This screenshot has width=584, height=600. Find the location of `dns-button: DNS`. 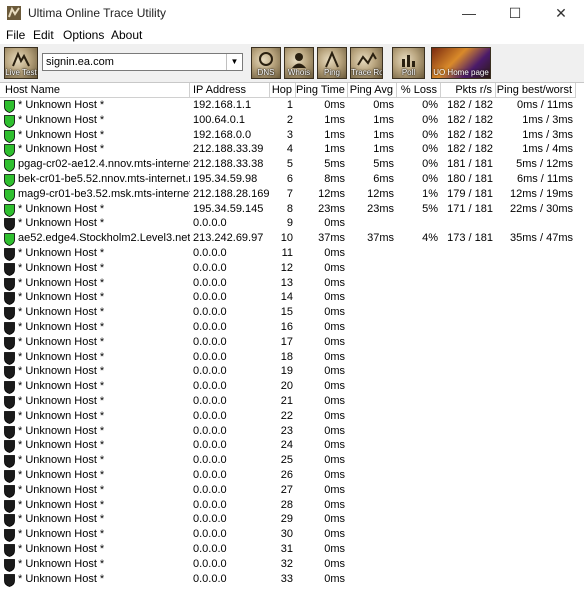

dns-button: DNS is located at coordinates (266, 63).